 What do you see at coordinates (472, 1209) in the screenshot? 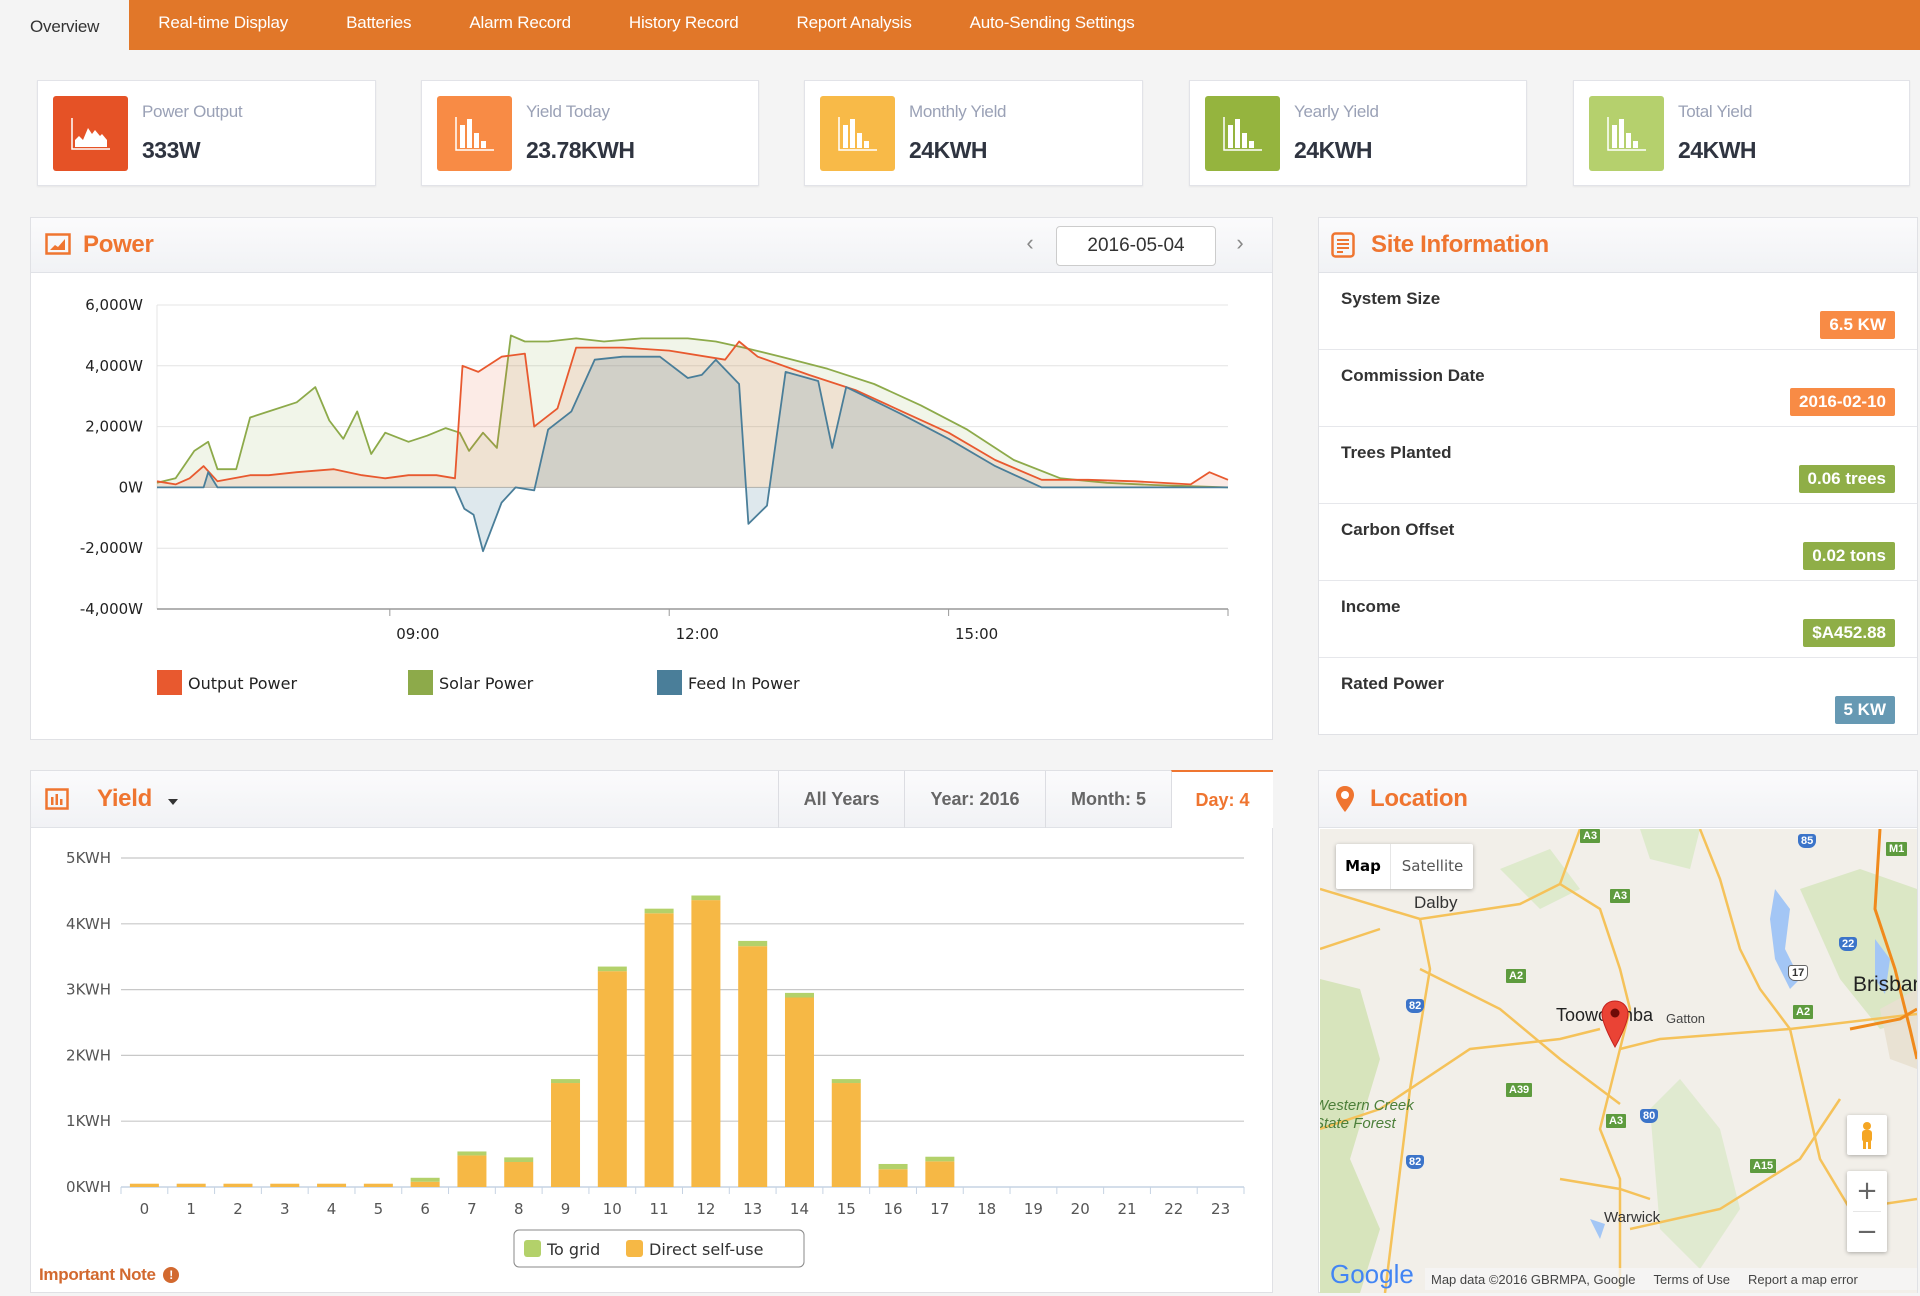
I see `x-tick-label: 7` at bounding box center [472, 1209].